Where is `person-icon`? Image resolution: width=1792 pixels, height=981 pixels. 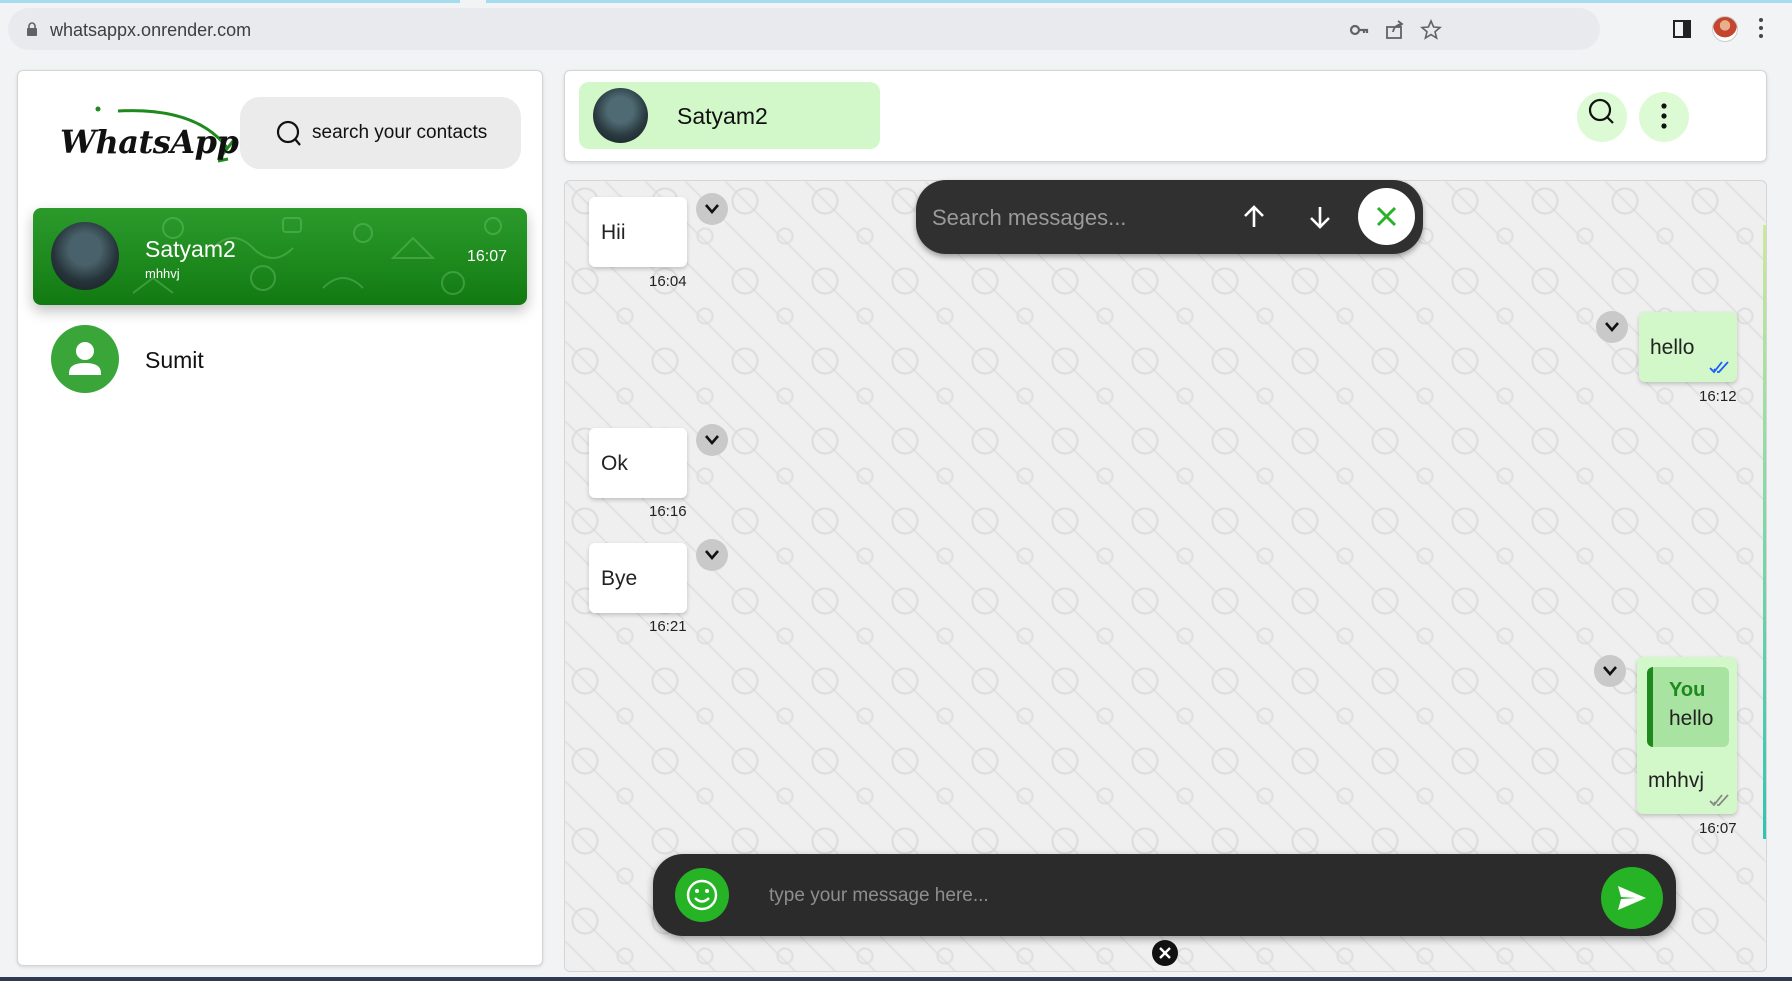
person-icon is located at coordinates (85, 359).